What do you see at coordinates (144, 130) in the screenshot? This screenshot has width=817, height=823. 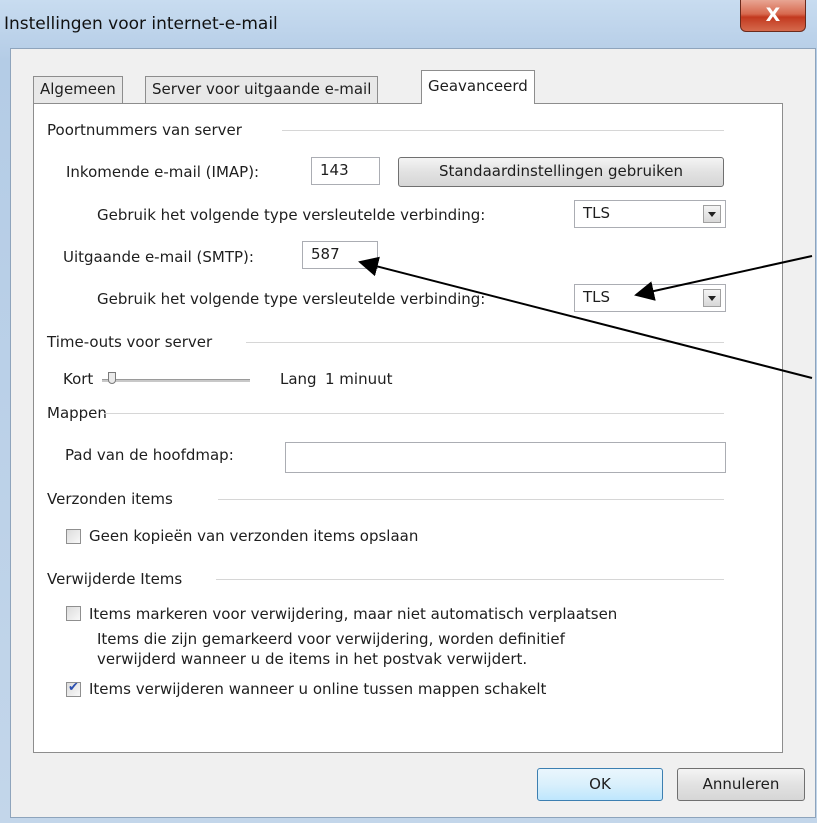 I see `group-label-ports: Poortnummers van server` at bounding box center [144, 130].